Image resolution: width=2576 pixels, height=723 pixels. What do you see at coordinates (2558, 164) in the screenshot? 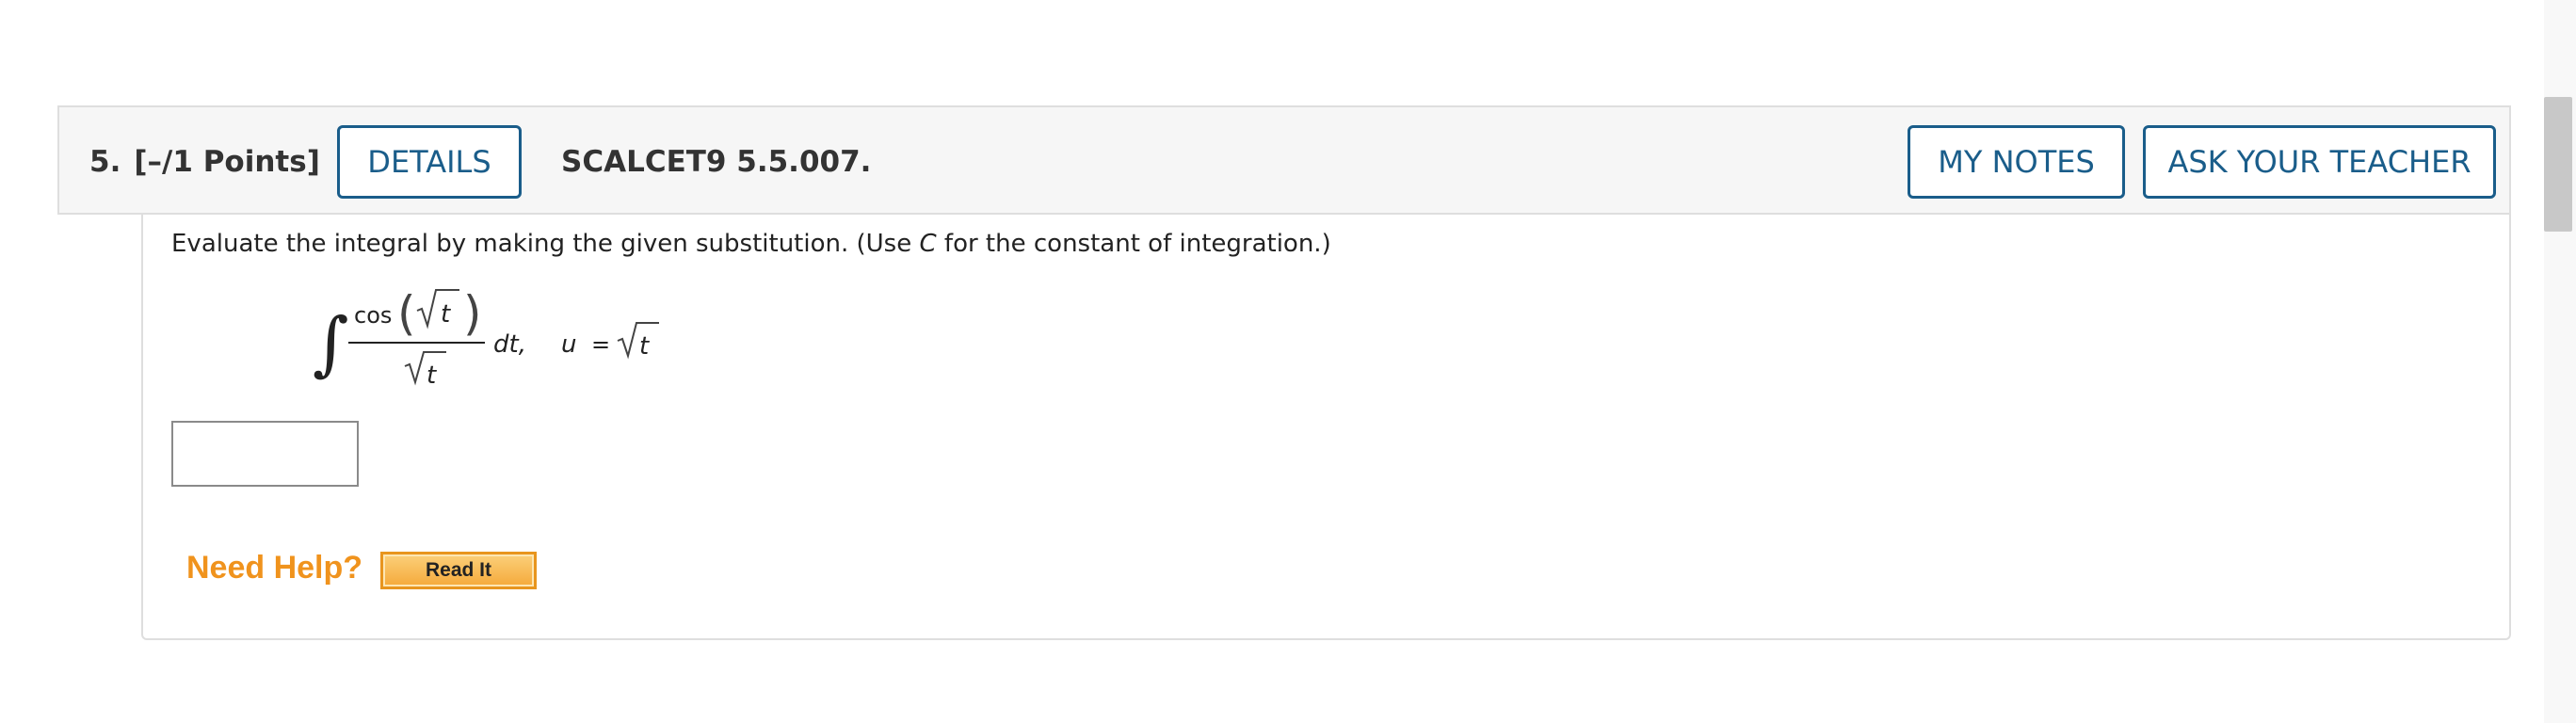
I see `scrollbar-thumb` at bounding box center [2558, 164].